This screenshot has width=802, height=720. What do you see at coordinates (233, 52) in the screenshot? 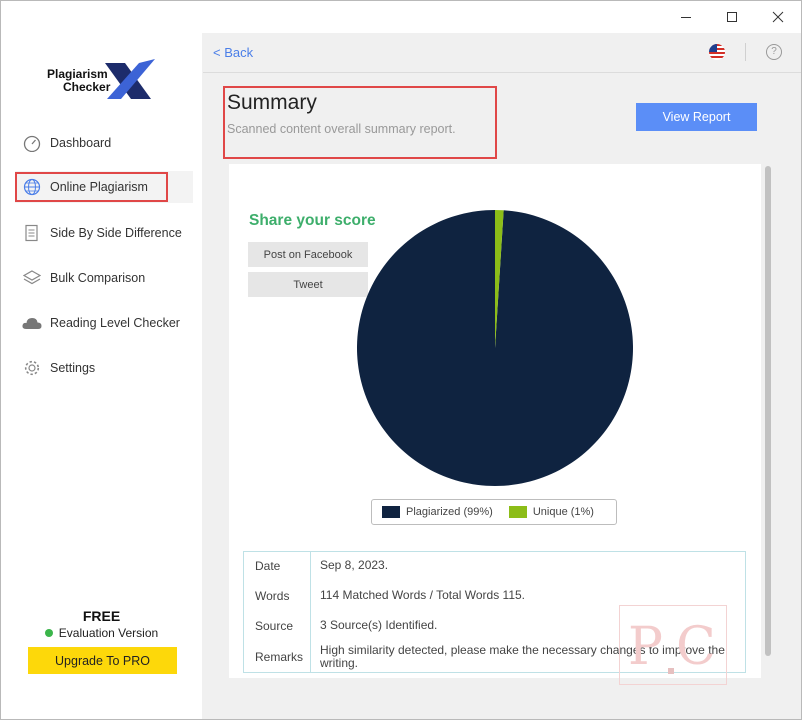
I see `back-link: < Back` at bounding box center [233, 52].